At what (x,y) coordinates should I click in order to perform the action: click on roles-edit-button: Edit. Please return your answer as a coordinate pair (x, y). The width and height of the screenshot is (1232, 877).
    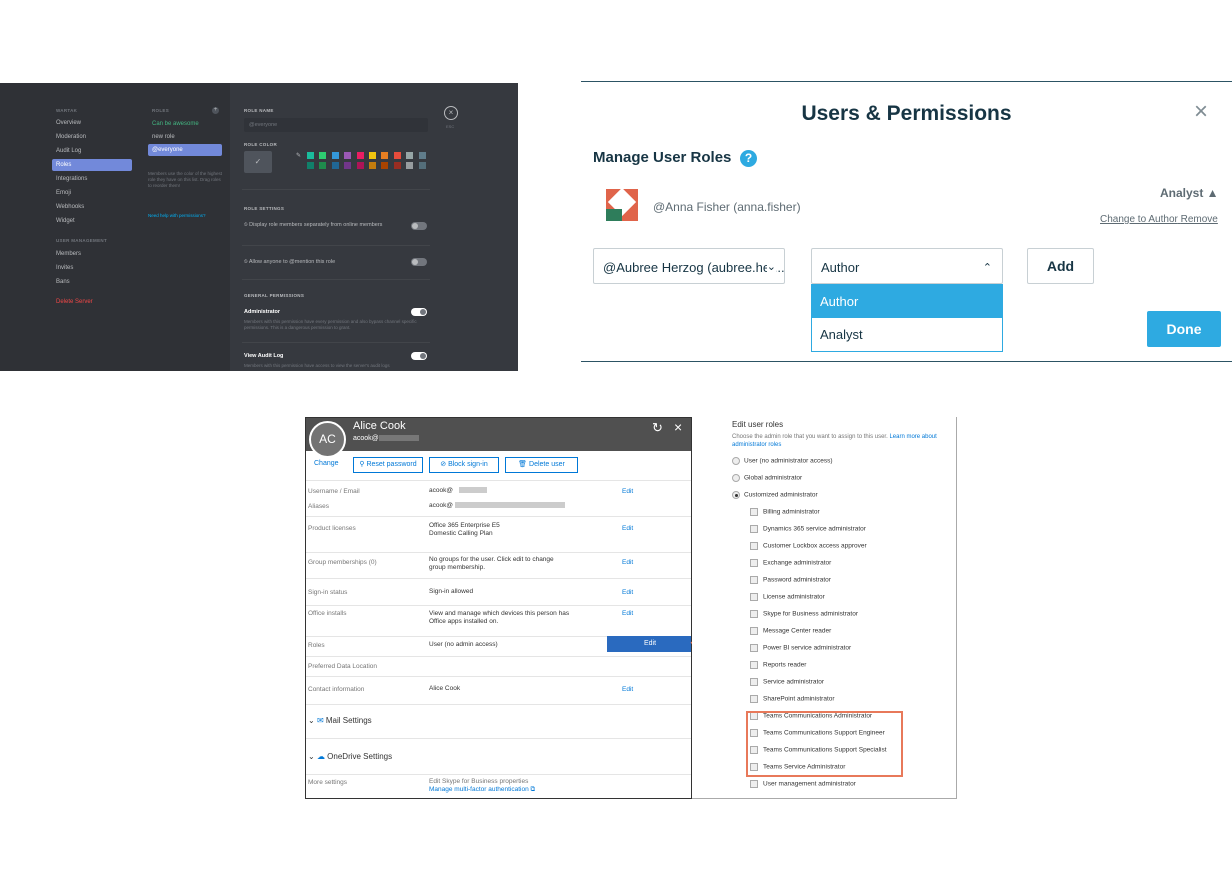
    Looking at the image, I should click on (649, 644).